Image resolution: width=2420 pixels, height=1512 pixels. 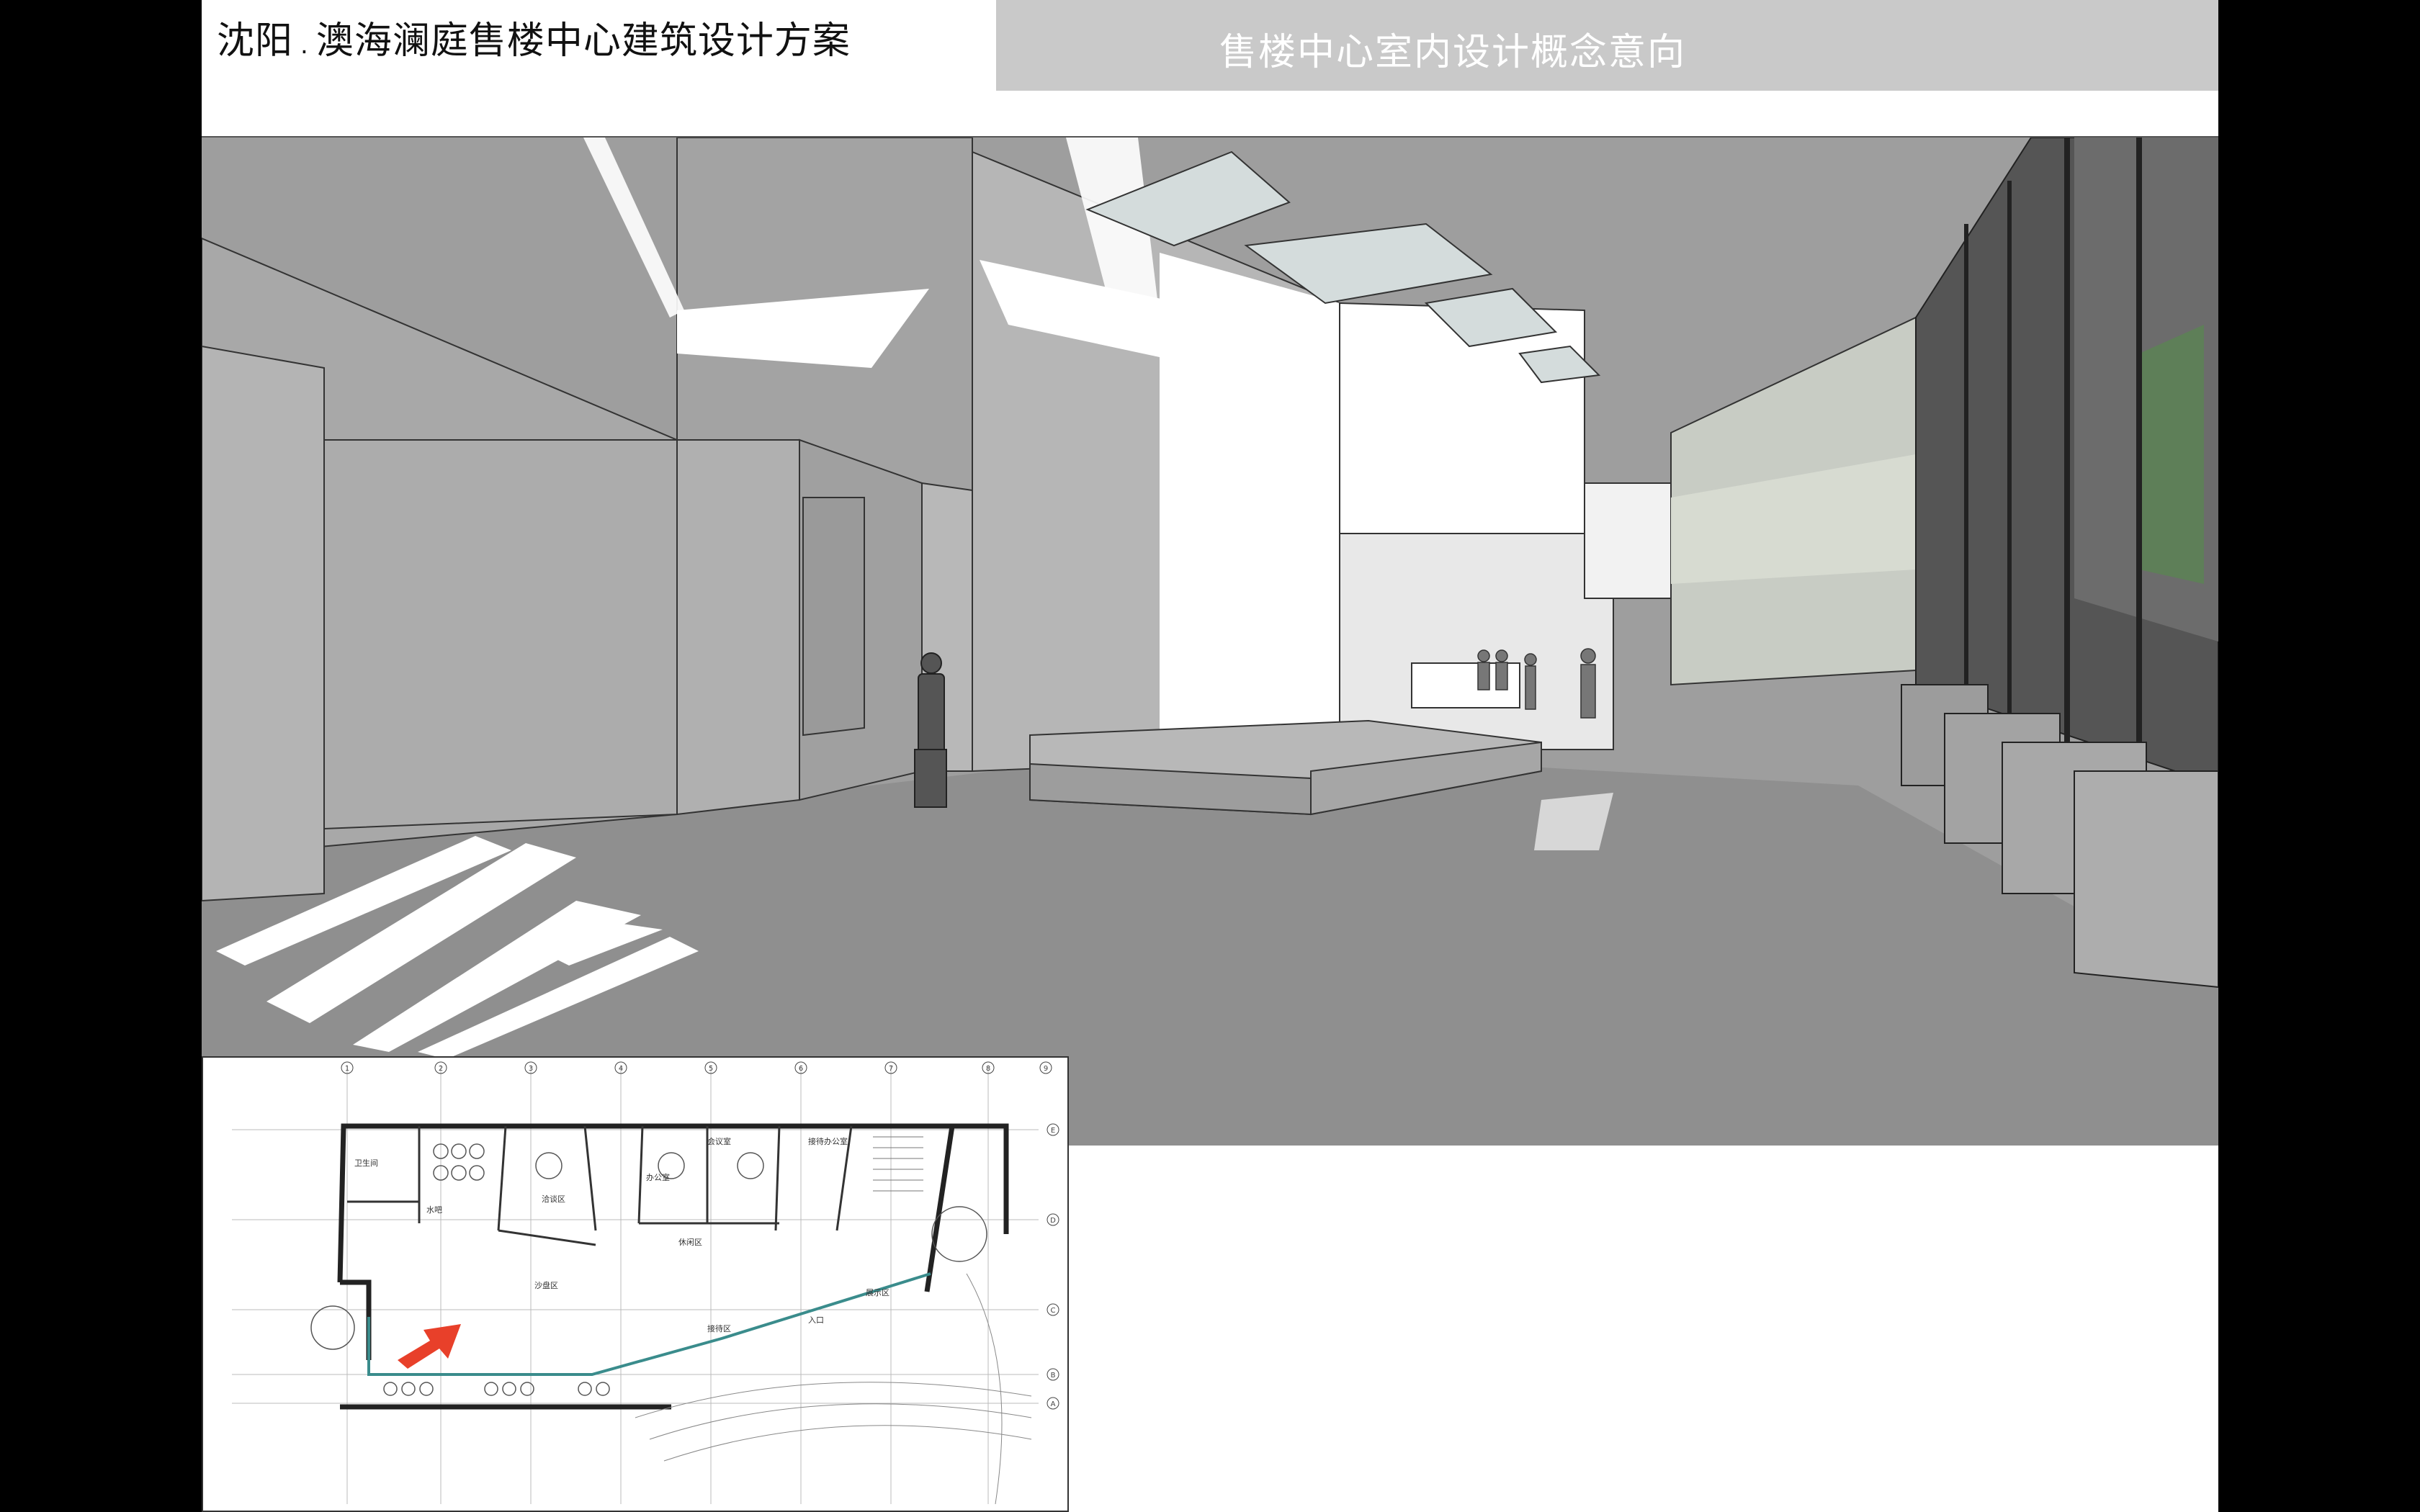 What do you see at coordinates (711, 1069) in the screenshot?
I see `grid-number: 5` at bounding box center [711, 1069].